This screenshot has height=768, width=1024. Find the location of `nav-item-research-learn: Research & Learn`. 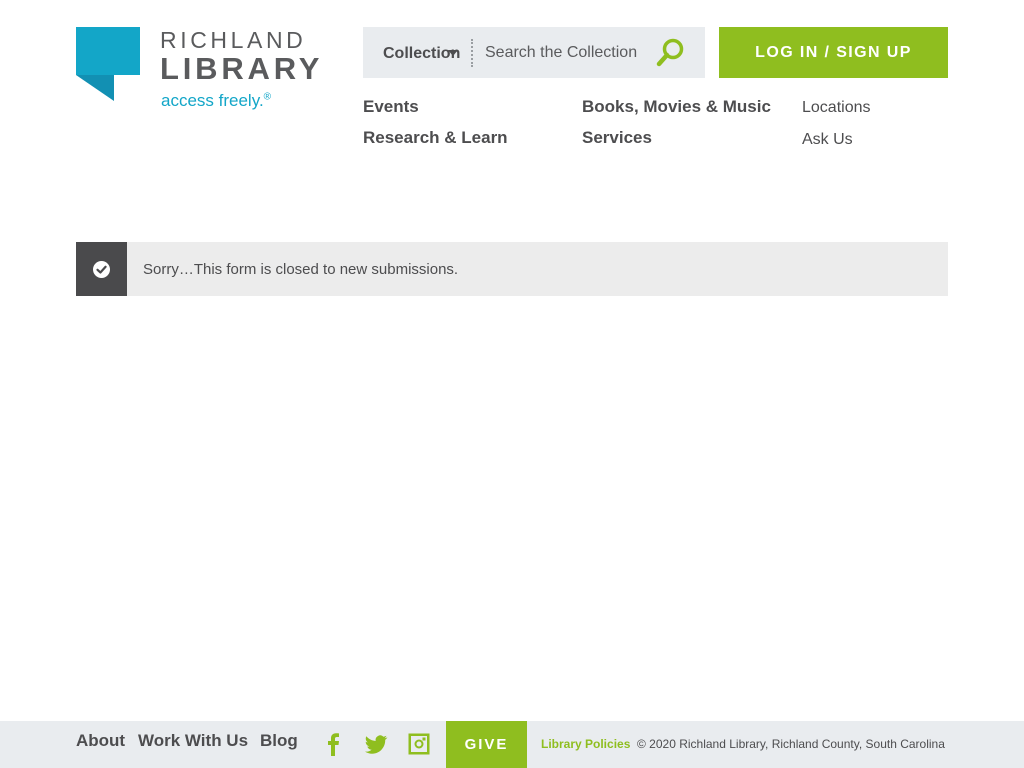

nav-item-research-learn: Research & Learn is located at coordinates (435, 138).